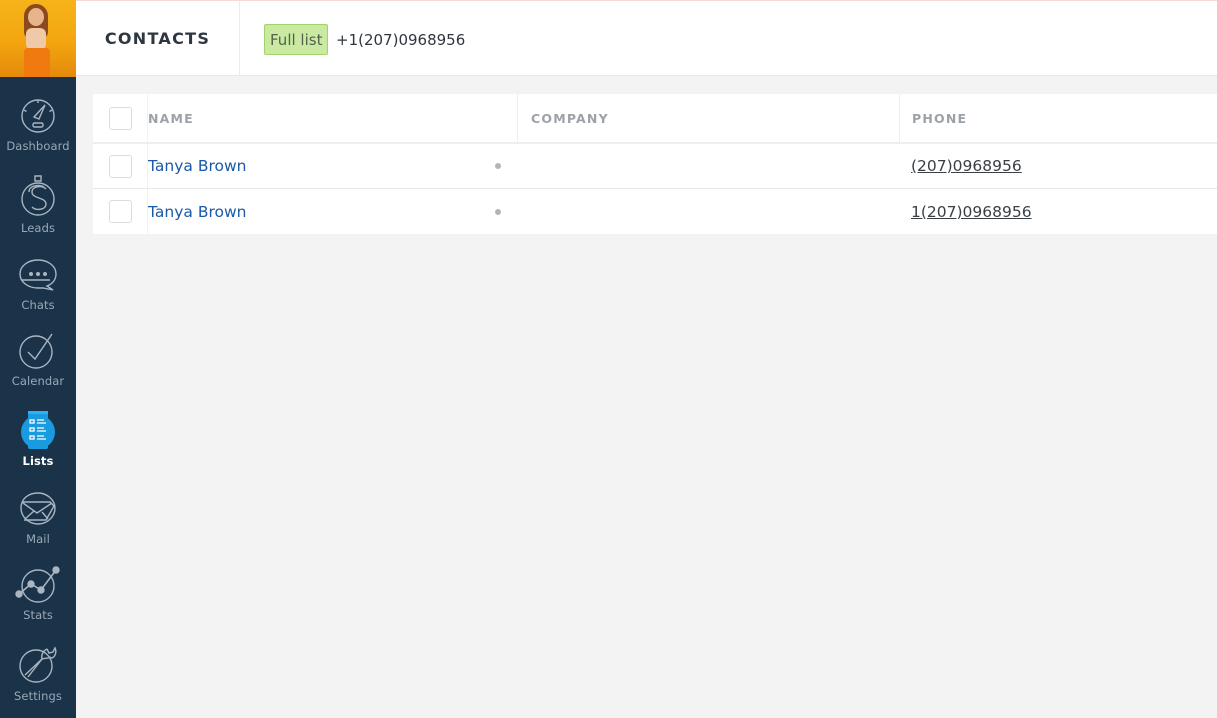 The image size is (1217, 718). What do you see at coordinates (38, 116) in the screenshot?
I see `speedometer-icon` at bounding box center [38, 116].